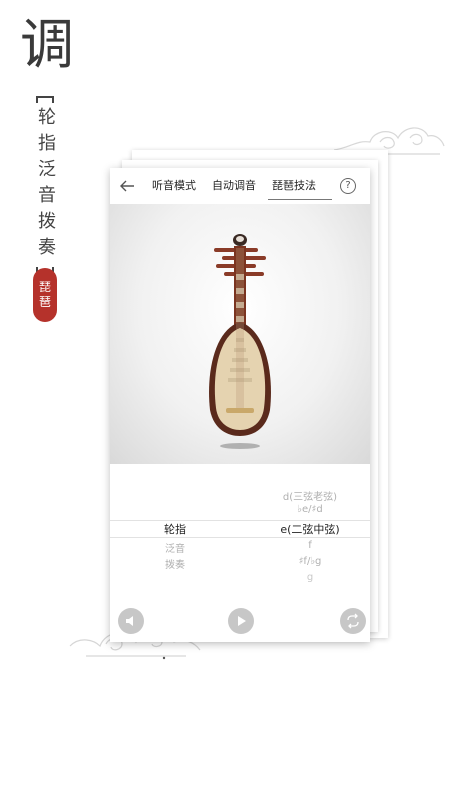  Describe the element at coordinates (175, 529) in the screenshot. I see `technique-label: 轮指` at that location.